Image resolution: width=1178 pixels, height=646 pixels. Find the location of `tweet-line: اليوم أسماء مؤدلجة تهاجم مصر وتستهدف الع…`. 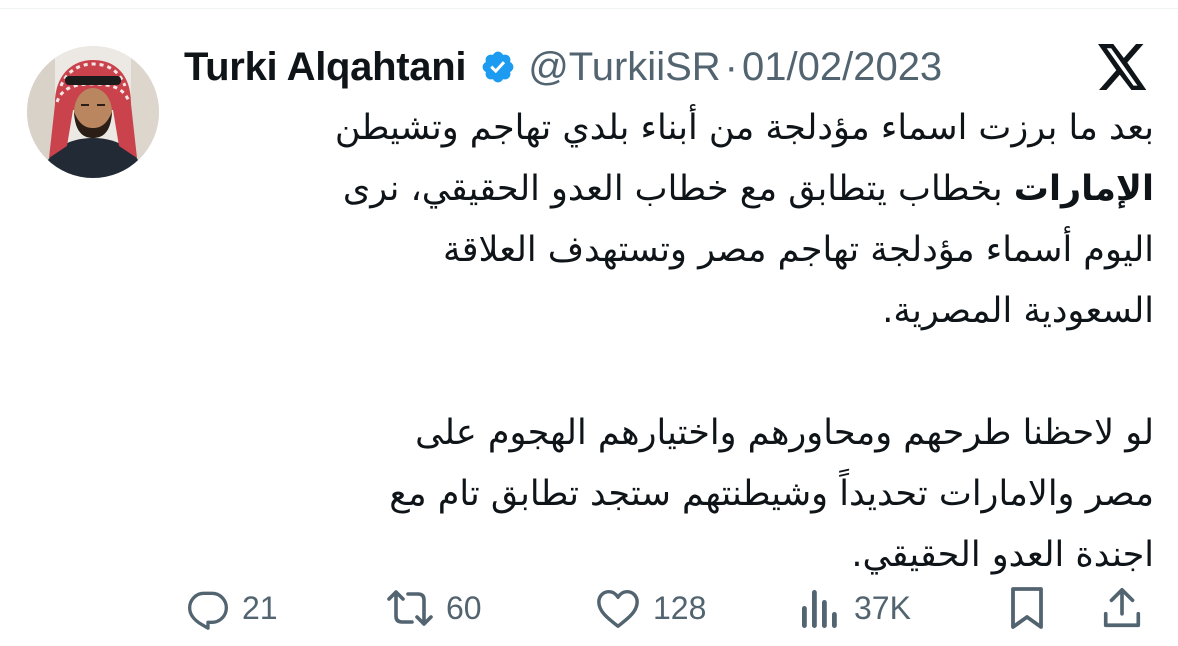

tweet-line: اليوم أسماء مؤدلجة تهاجم مصر وتستهدف الع… is located at coordinates (798, 250).